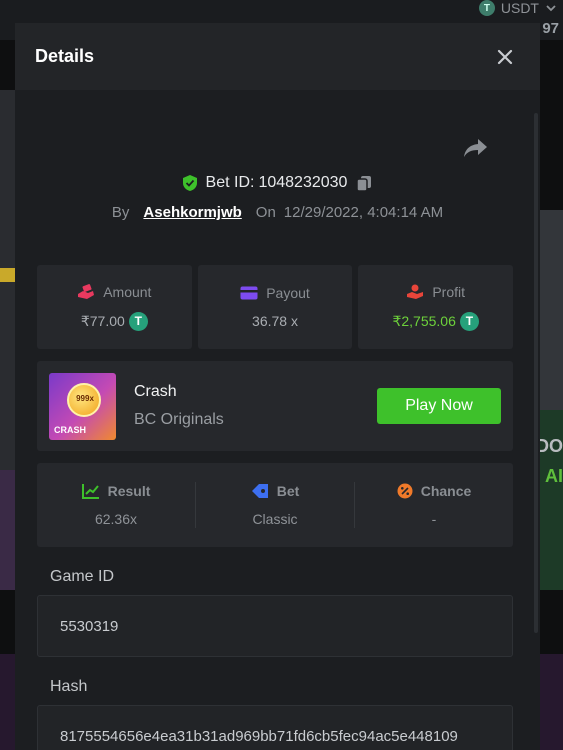 The height and width of the screenshot is (750, 563). I want to click on bet-meta-row: By Asehkormjwb On 12/29/2022, 4:04:14 AM, so click(277, 212).